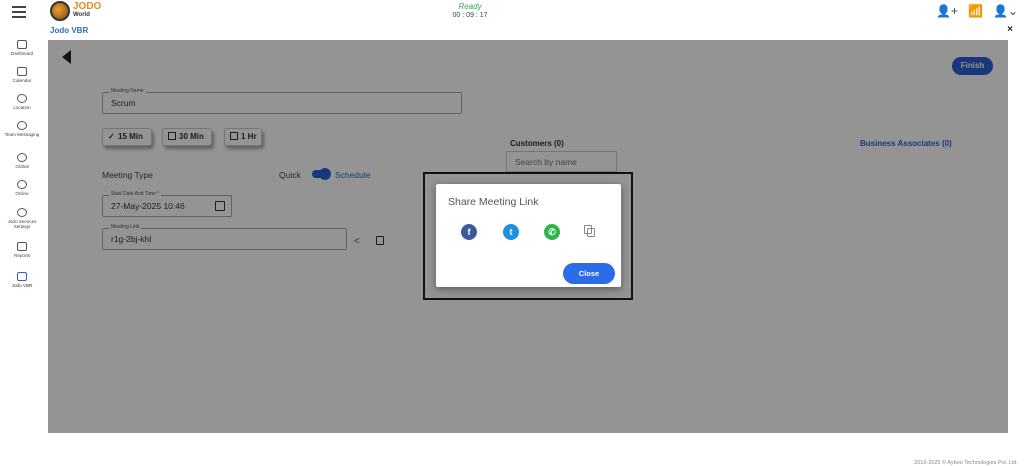 The height and width of the screenshot is (466, 1024). I want to click on sidebar-item-jodo-vbr: Jodo VBR, so click(22, 280).